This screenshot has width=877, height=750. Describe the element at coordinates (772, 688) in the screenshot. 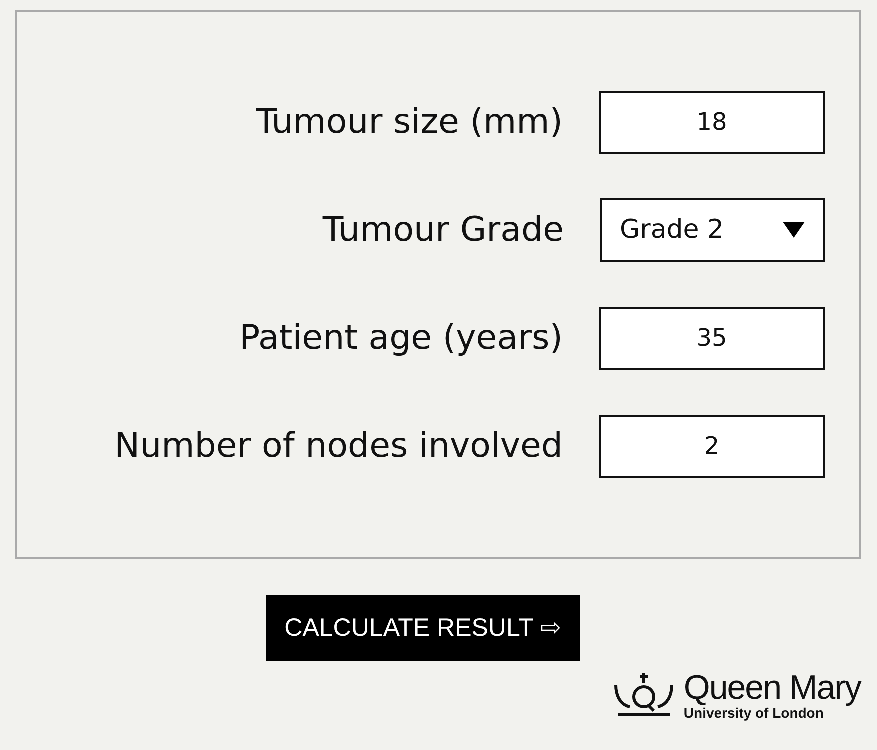

I see `logo-name: Queen Mary` at that location.